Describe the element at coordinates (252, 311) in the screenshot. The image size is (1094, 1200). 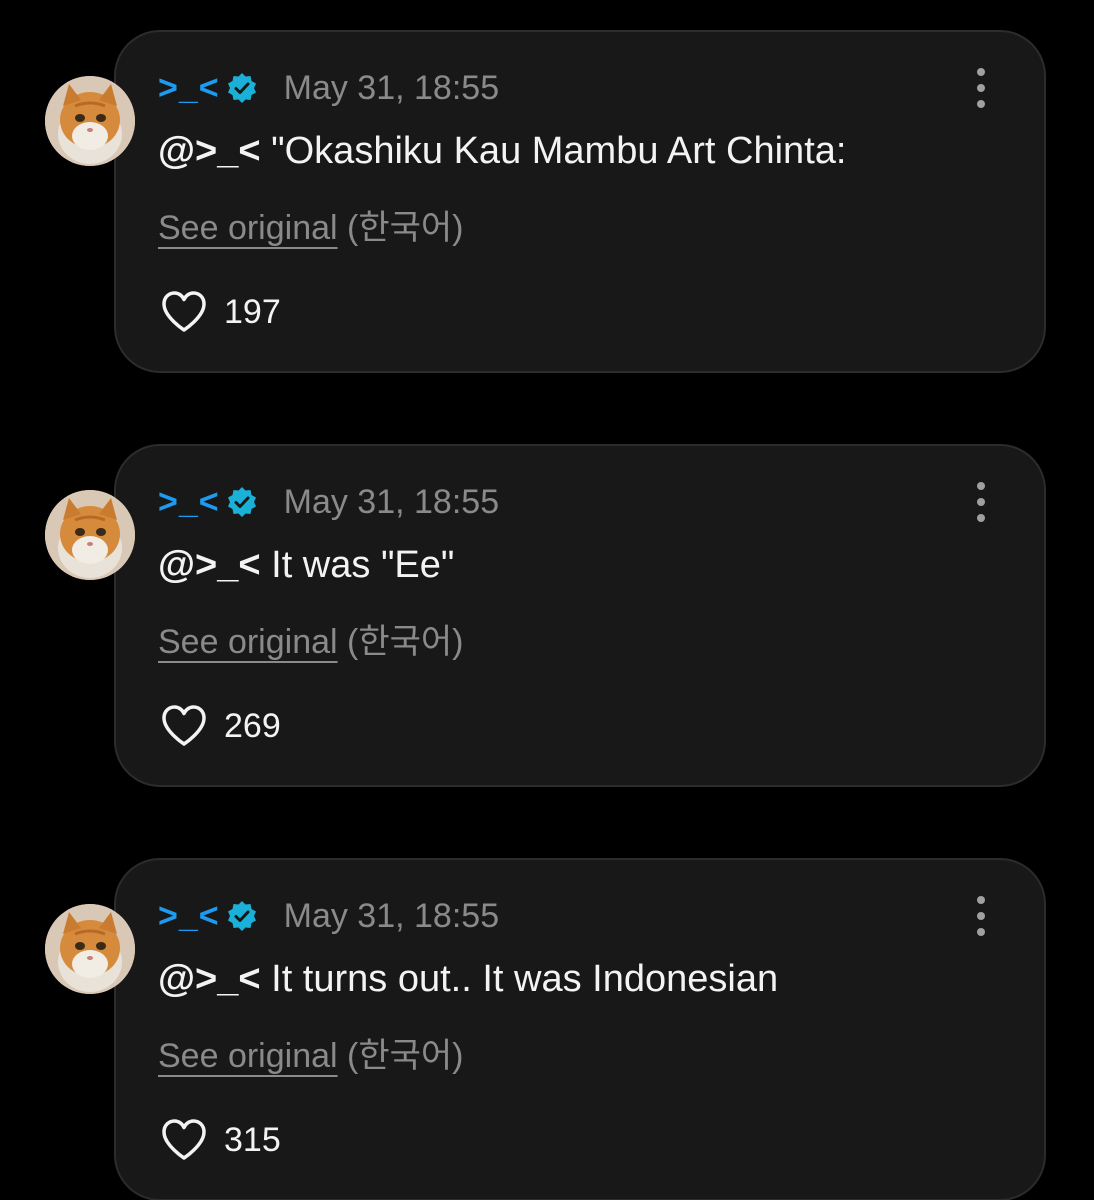
I see `like-count: 197` at that location.